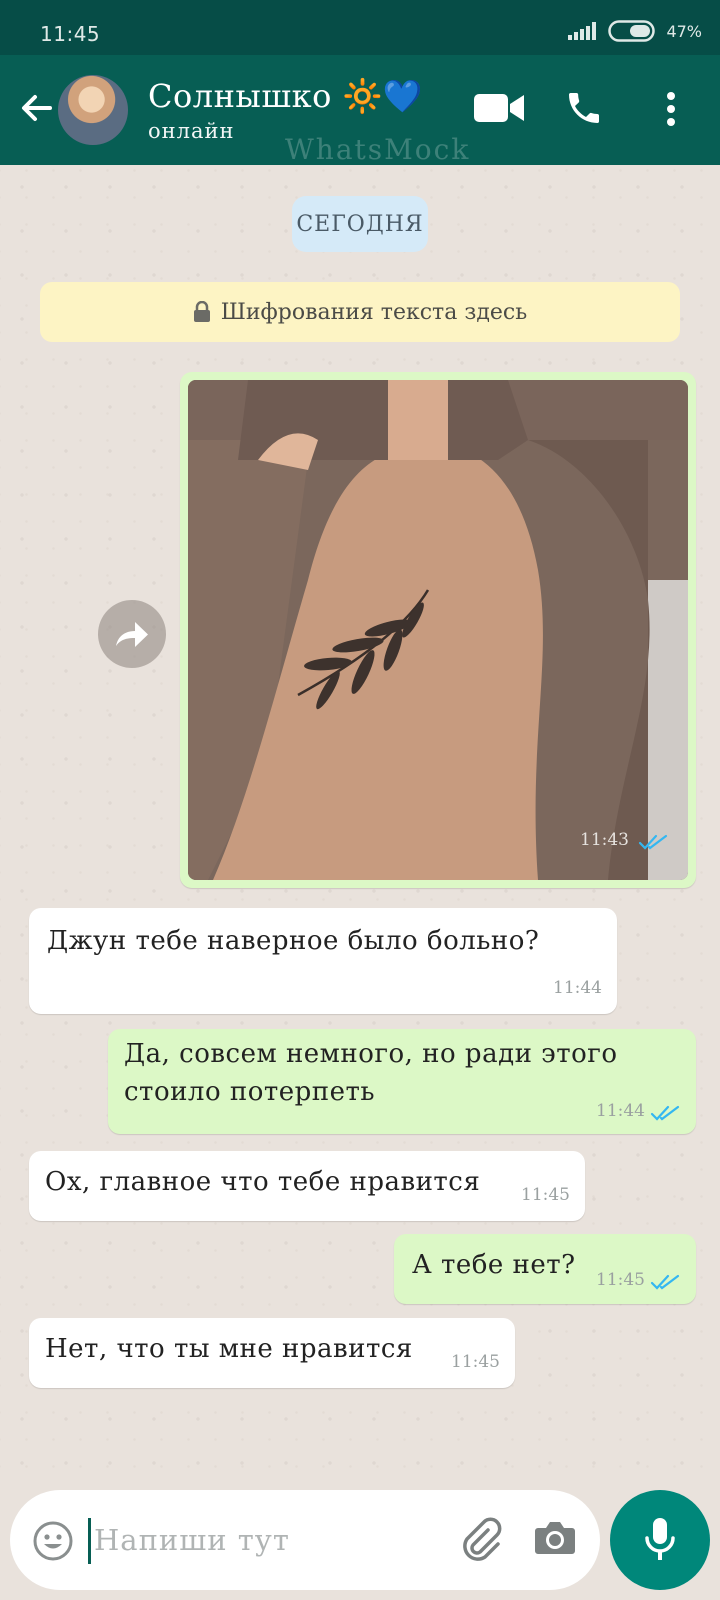 This screenshot has height=1600, width=720. Describe the element at coordinates (632, 31) in the screenshot. I see `battery-icon` at that location.